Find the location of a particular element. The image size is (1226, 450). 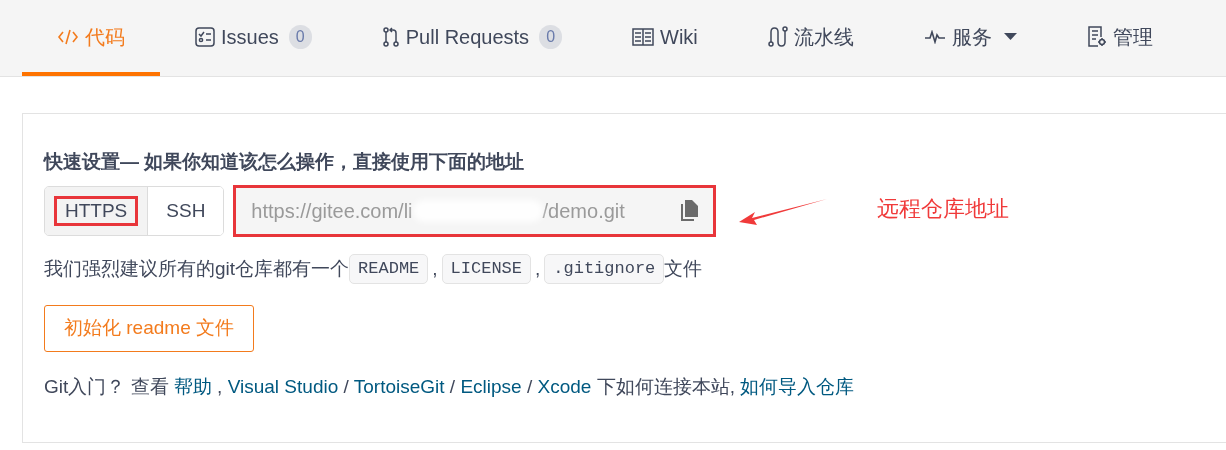

help-link: TortoiseGit is located at coordinates (399, 386).